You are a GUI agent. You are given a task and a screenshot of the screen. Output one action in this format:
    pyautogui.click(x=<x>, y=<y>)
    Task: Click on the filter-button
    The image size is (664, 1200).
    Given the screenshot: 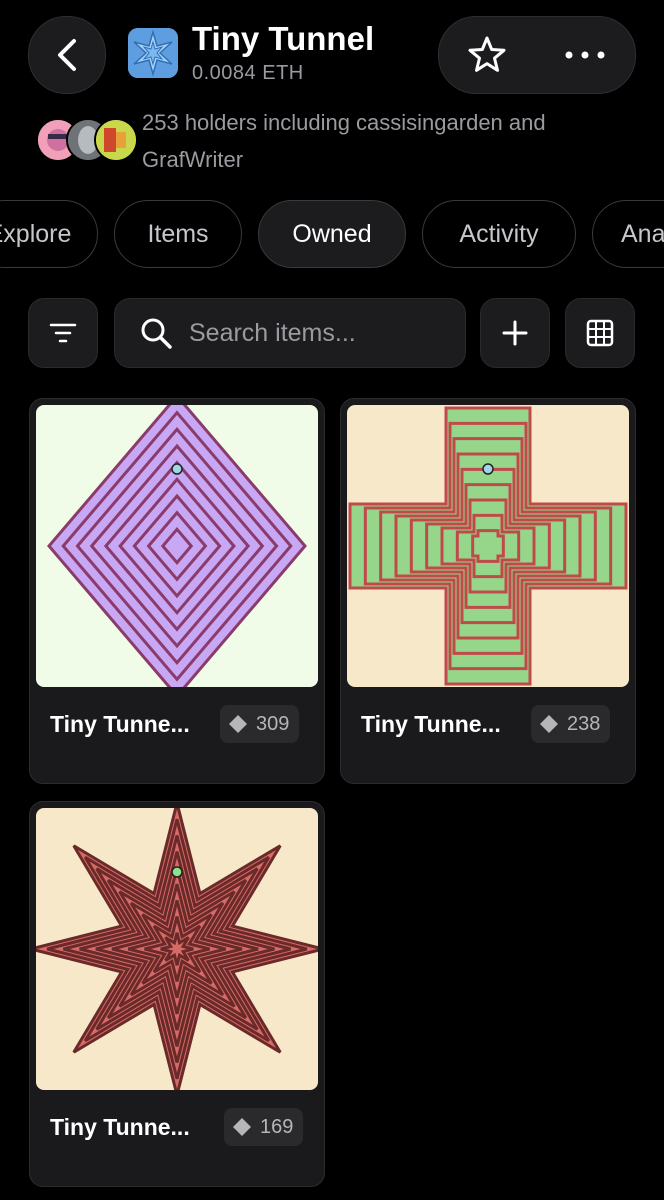 What is the action you would take?
    pyautogui.click(x=63, y=333)
    